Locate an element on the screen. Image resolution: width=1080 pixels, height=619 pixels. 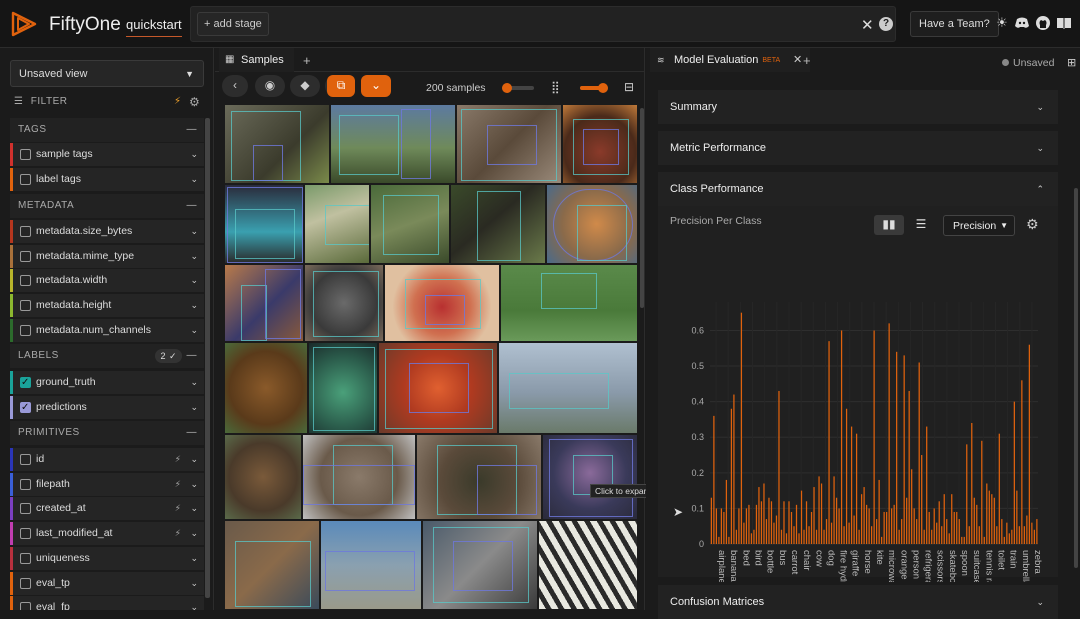
grid-layout-icon: ⣿ is located at coordinates (555, 87).